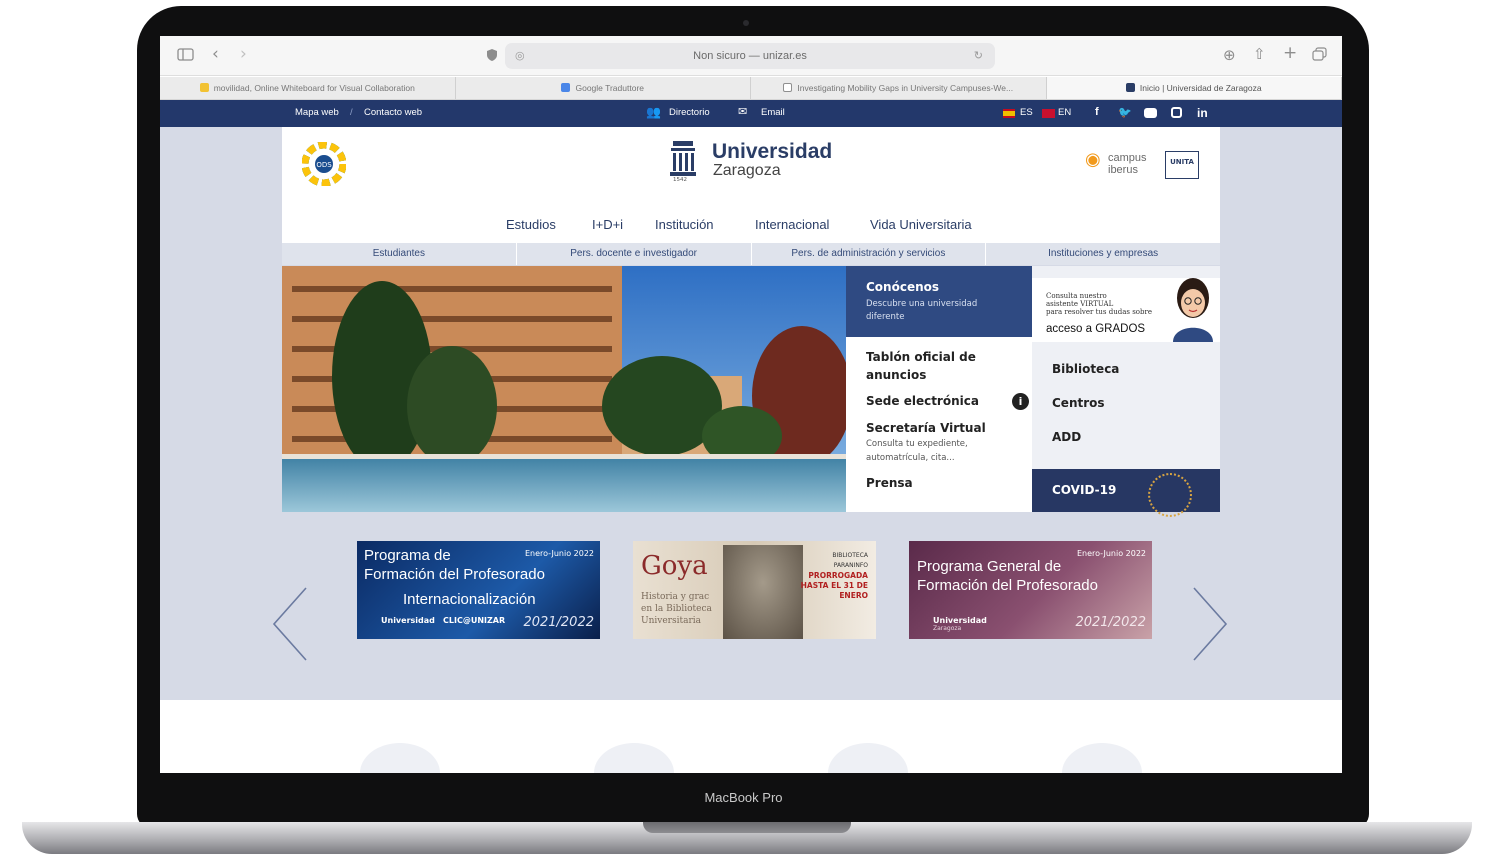 The height and width of the screenshot is (861, 1487). What do you see at coordinates (1194, 88) in the screenshot?
I see `browser-tab-active: Inicio | Universidad de Zaragoza` at bounding box center [1194, 88].